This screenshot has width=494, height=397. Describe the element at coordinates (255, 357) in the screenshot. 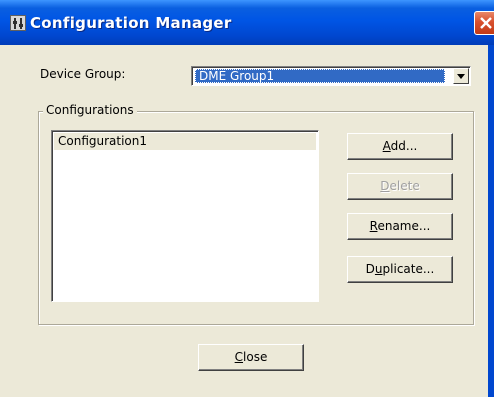

I see `close-button-label: lose` at that location.